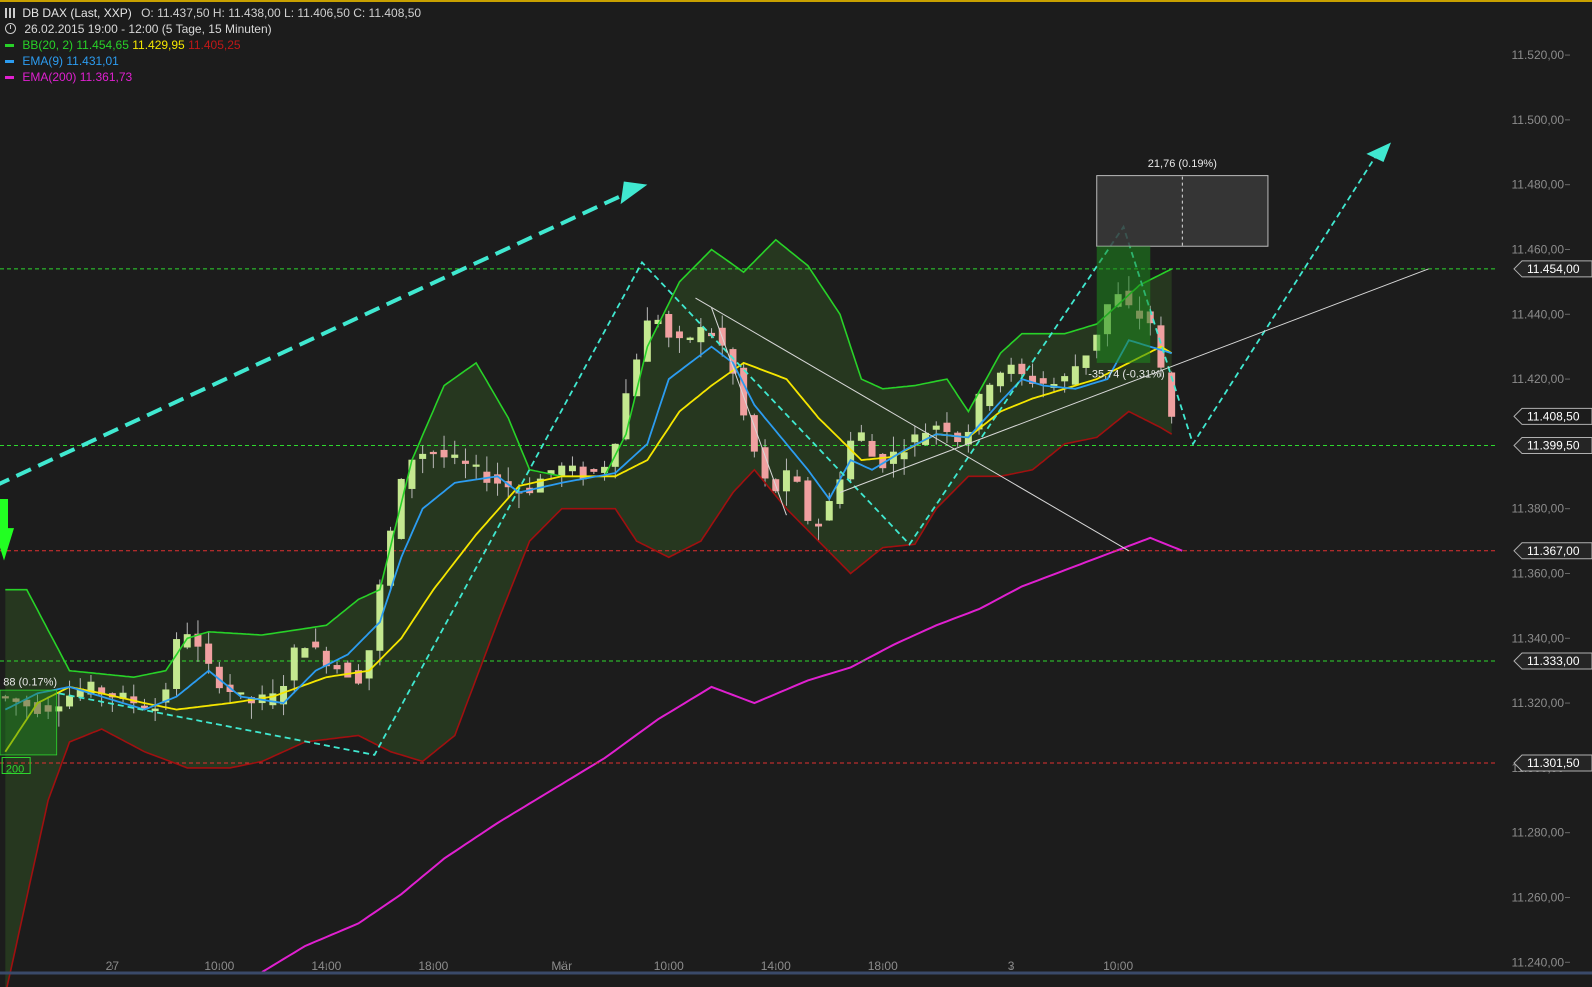 The width and height of the screenshot is (1592, 987). I want to click on instrument-name: DB DAX (Last, XXP), so click(76, 13).